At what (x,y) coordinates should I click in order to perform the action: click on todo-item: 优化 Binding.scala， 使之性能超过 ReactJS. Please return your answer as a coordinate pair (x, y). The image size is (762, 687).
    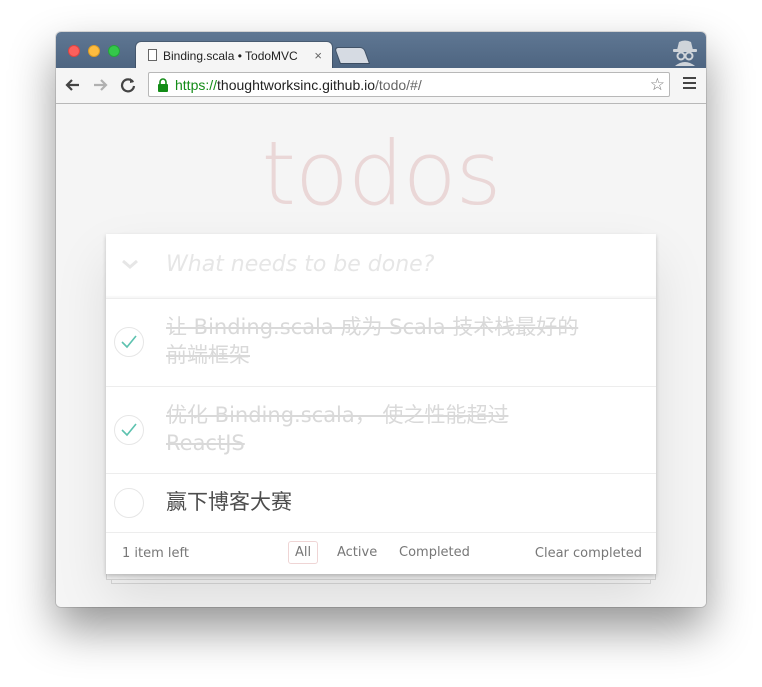
    Looking at the image, I should click on (381, 430).